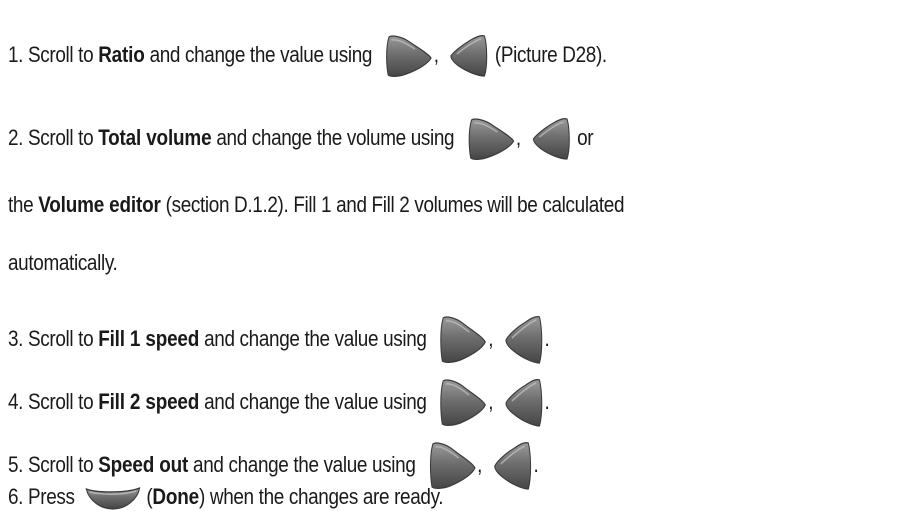  What do you see at coordinates (550, 54) in the screenshot?
I see `picture-reference: (Picture D28).` at bounding box center [550, 54].